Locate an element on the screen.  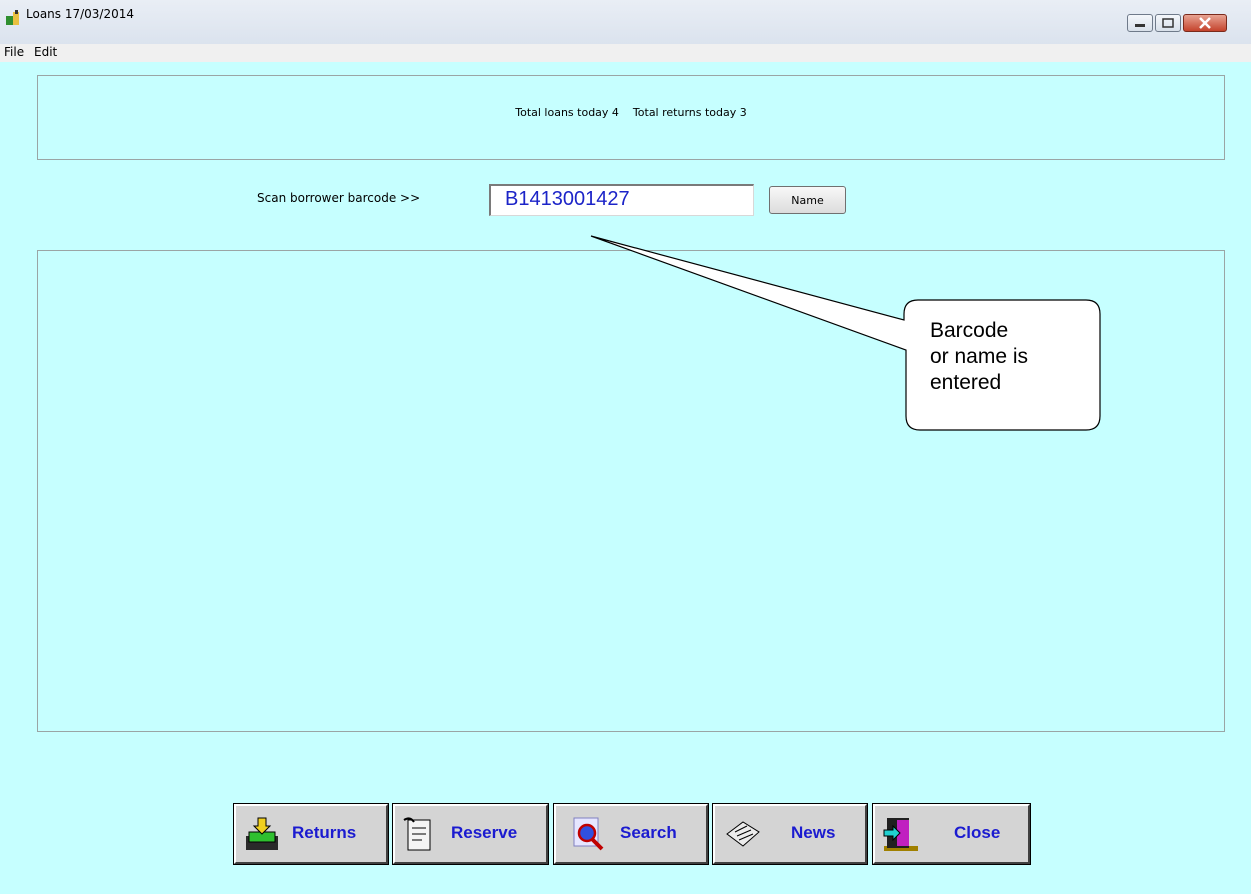
callout-text: Barcode or name is entered is located at coordinates (1010, 357).